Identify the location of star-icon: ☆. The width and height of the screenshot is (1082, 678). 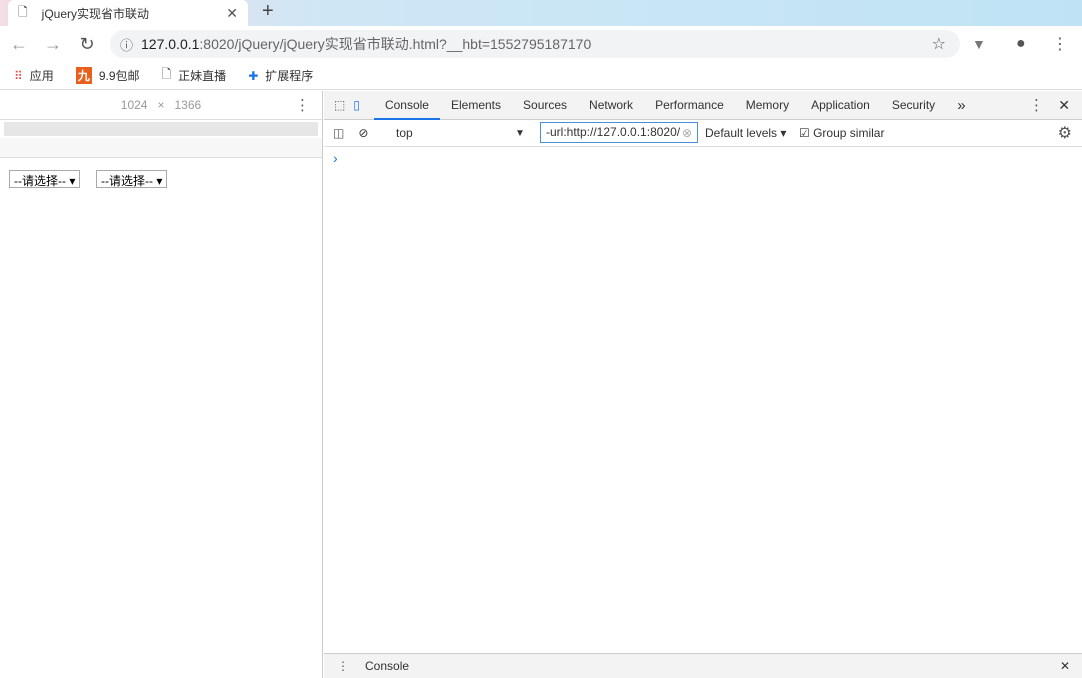
(939, 44).